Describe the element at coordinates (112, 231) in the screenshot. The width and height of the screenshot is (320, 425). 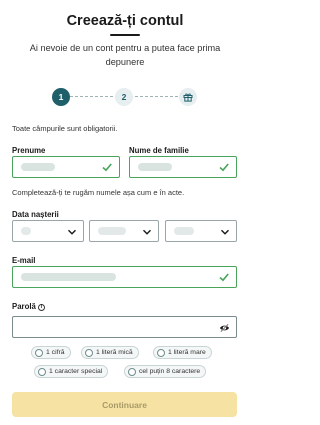
I see `birth-month-value` at that location.